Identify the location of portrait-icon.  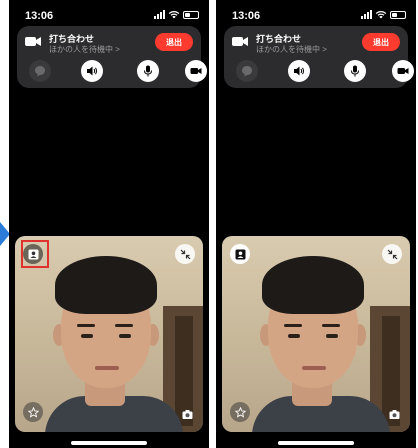
(240, 254).